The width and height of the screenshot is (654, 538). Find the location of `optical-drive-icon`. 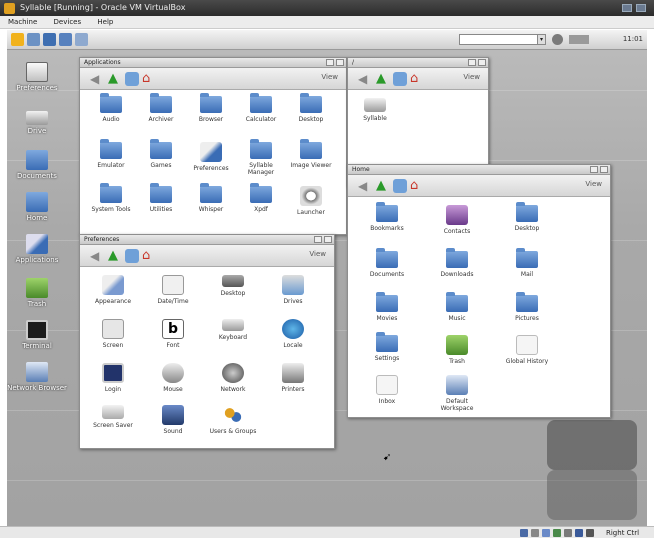

optical-drive-icon is located at coordinates (535, 533).